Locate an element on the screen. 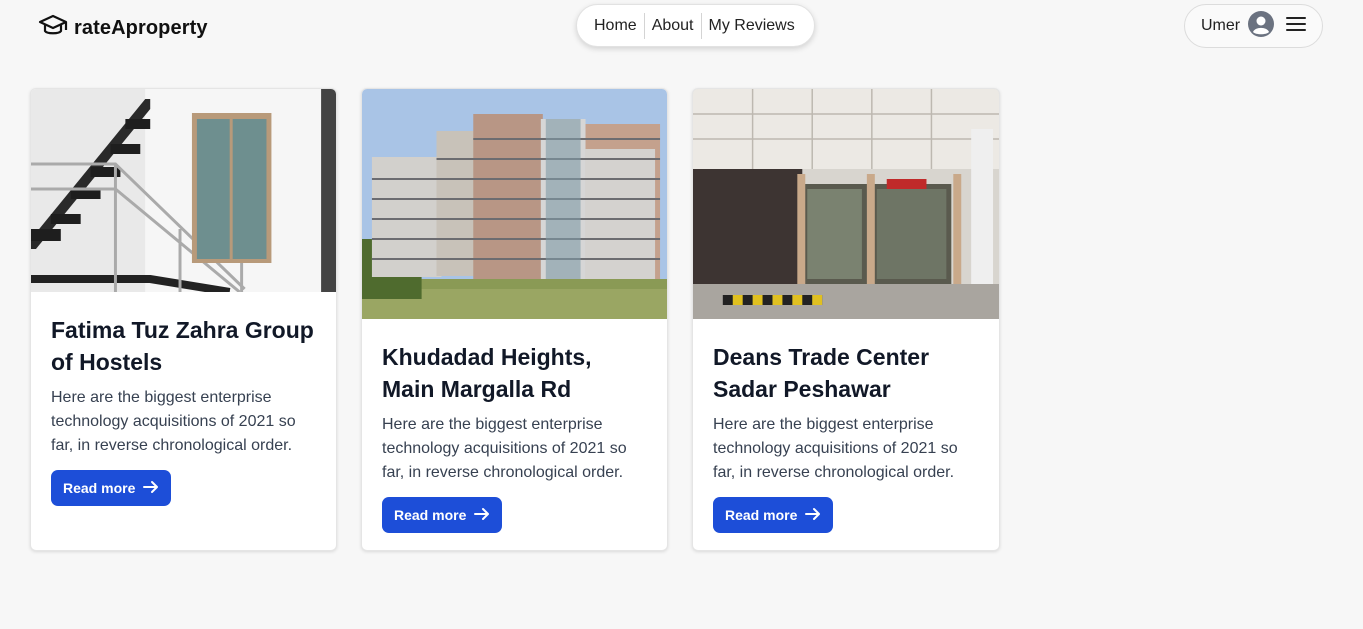 Image resolution: width=1363 pixels, height=629 pixels. user-menu-button: Umer is located at coordinates (1253, 26).